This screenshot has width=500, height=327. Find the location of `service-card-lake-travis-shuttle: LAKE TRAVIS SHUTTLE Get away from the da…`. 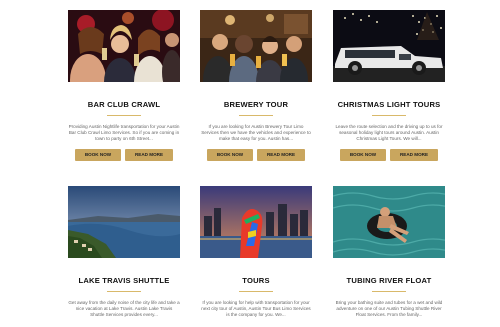

service-card-lake-travis-shuttle: LAKE TRAVIS SHUTTLE Get away from the da… is located at coordinates (124, 252).